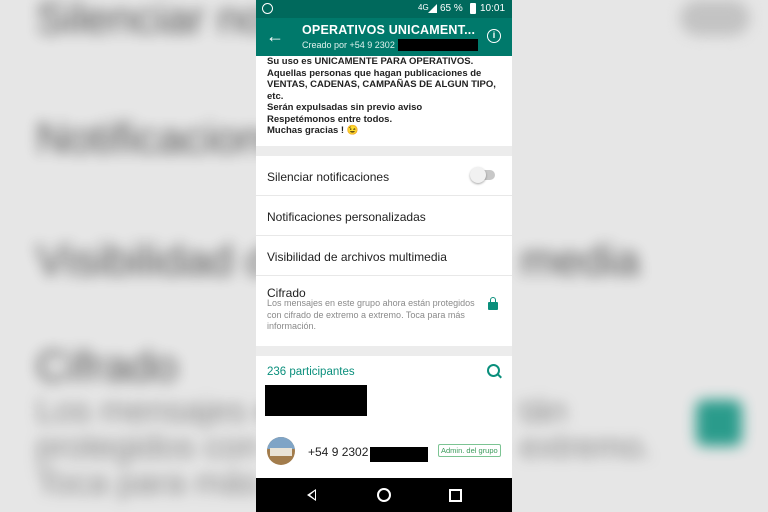  Describe the element at coordinates (328, 177) in the screenshot. I see `mute-notifications-label: Silenciar notificaciones` at that location.